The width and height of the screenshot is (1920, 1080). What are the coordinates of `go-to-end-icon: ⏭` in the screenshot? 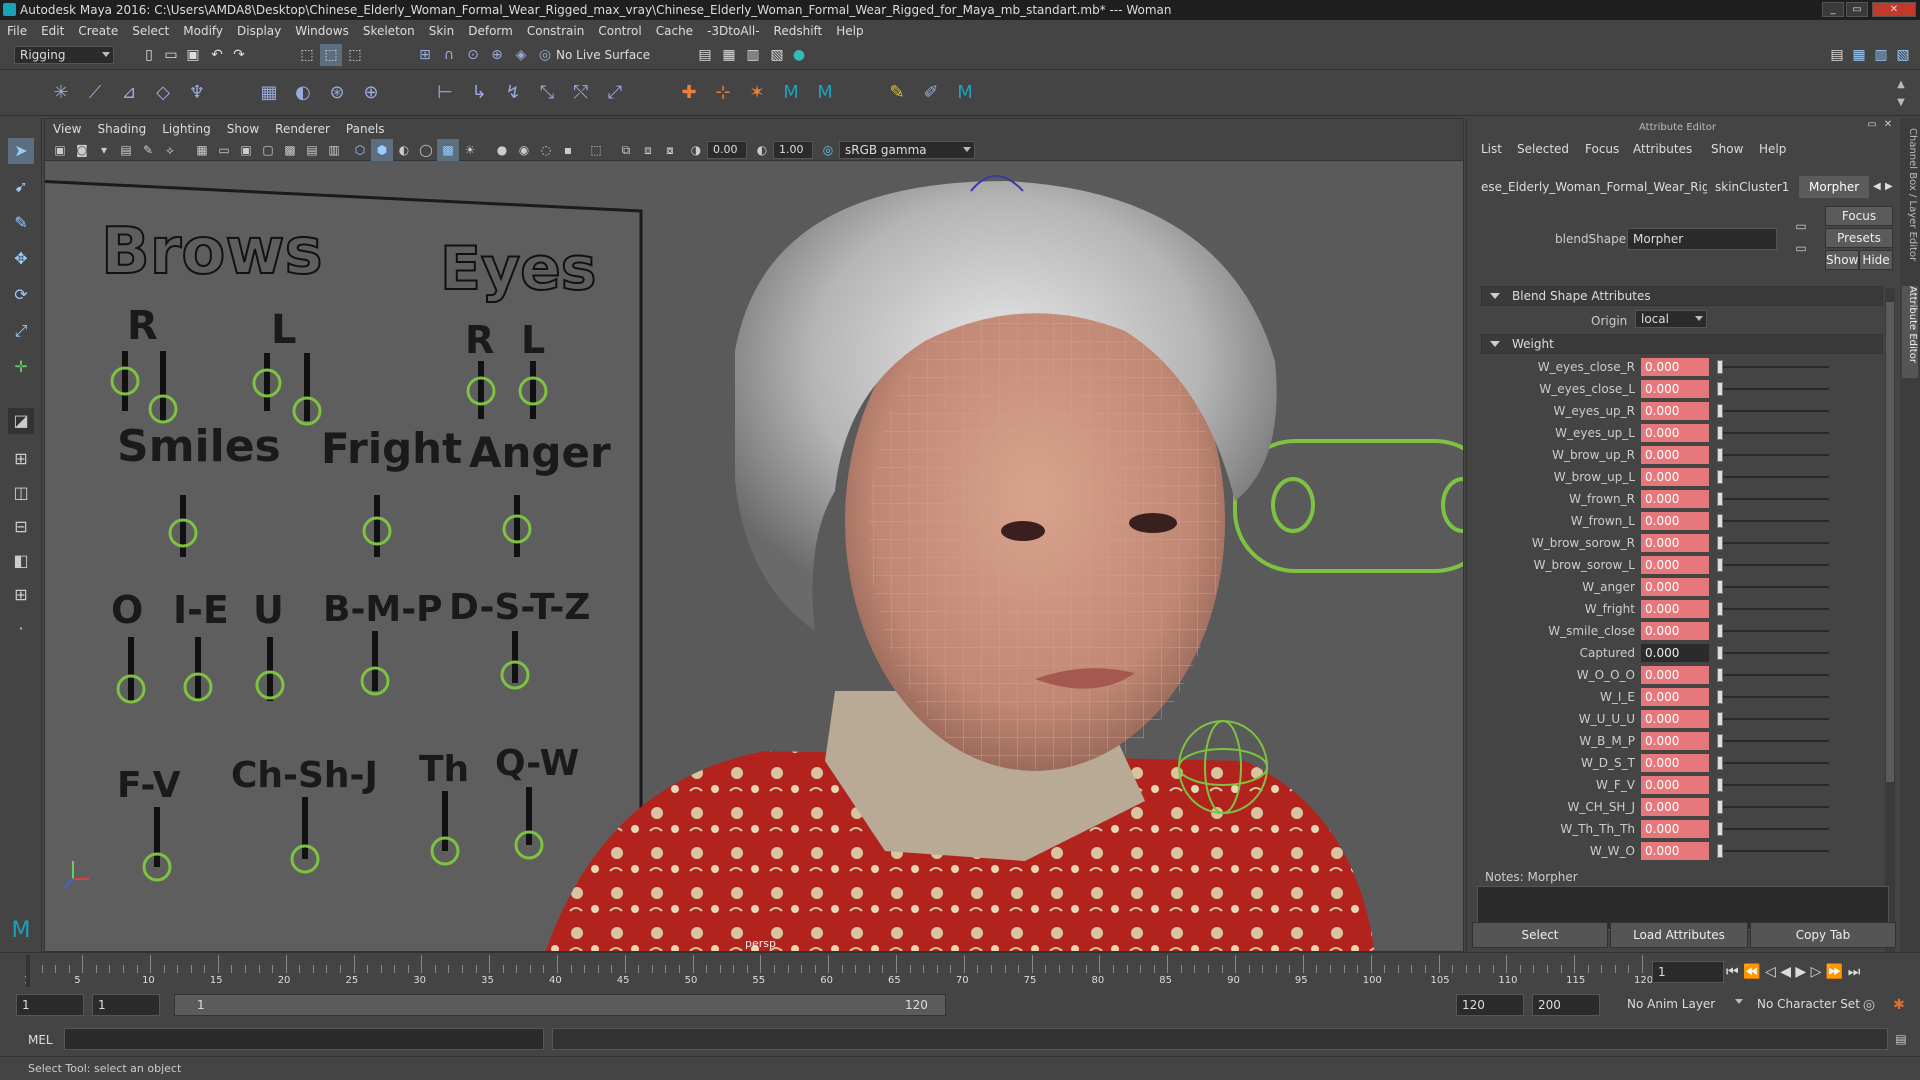 It's located at (1854, 972).